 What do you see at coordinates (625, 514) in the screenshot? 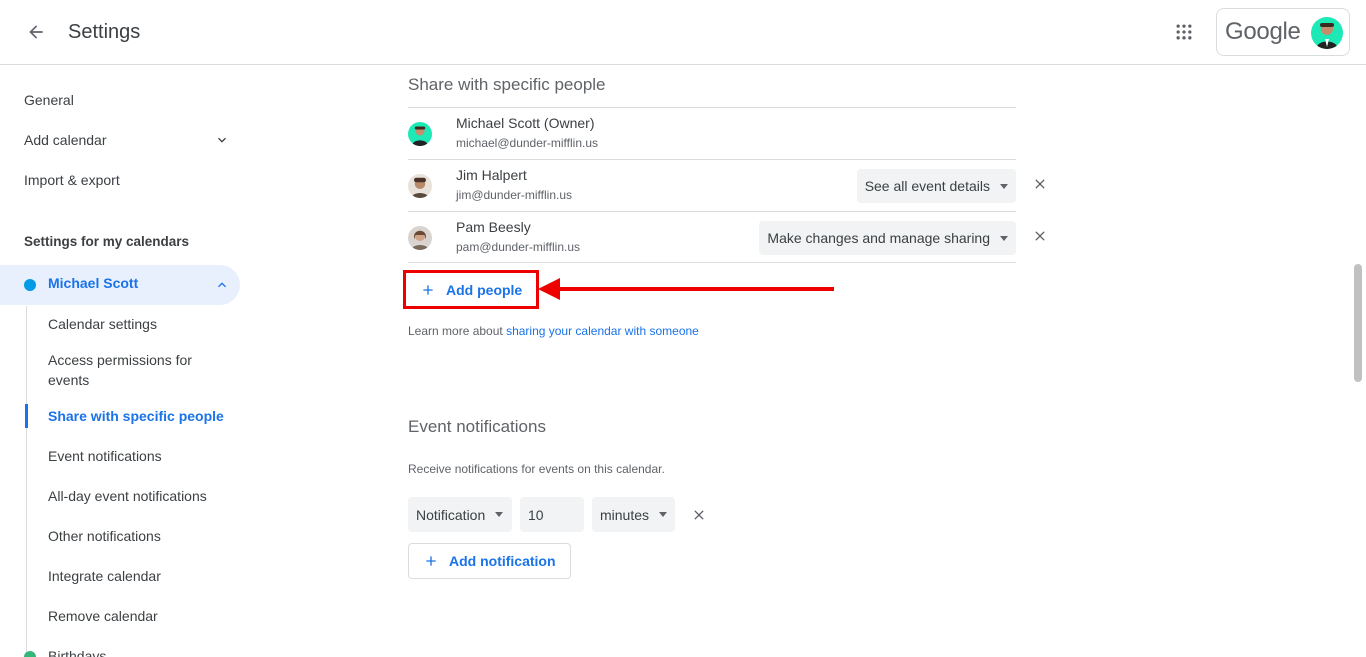
I see `notification-unit-value: minutes` at bounding box center [625, 514].